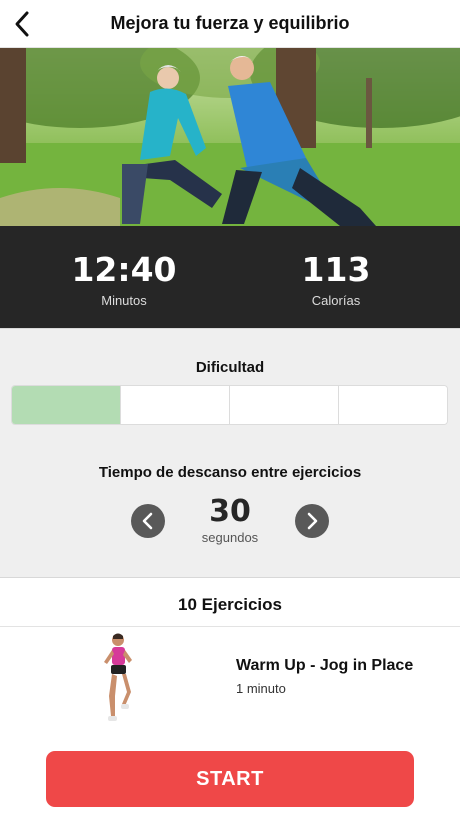  I want to click on rest-time-label: Tiempo de descanso entre ejercicios, so click(230, 472).